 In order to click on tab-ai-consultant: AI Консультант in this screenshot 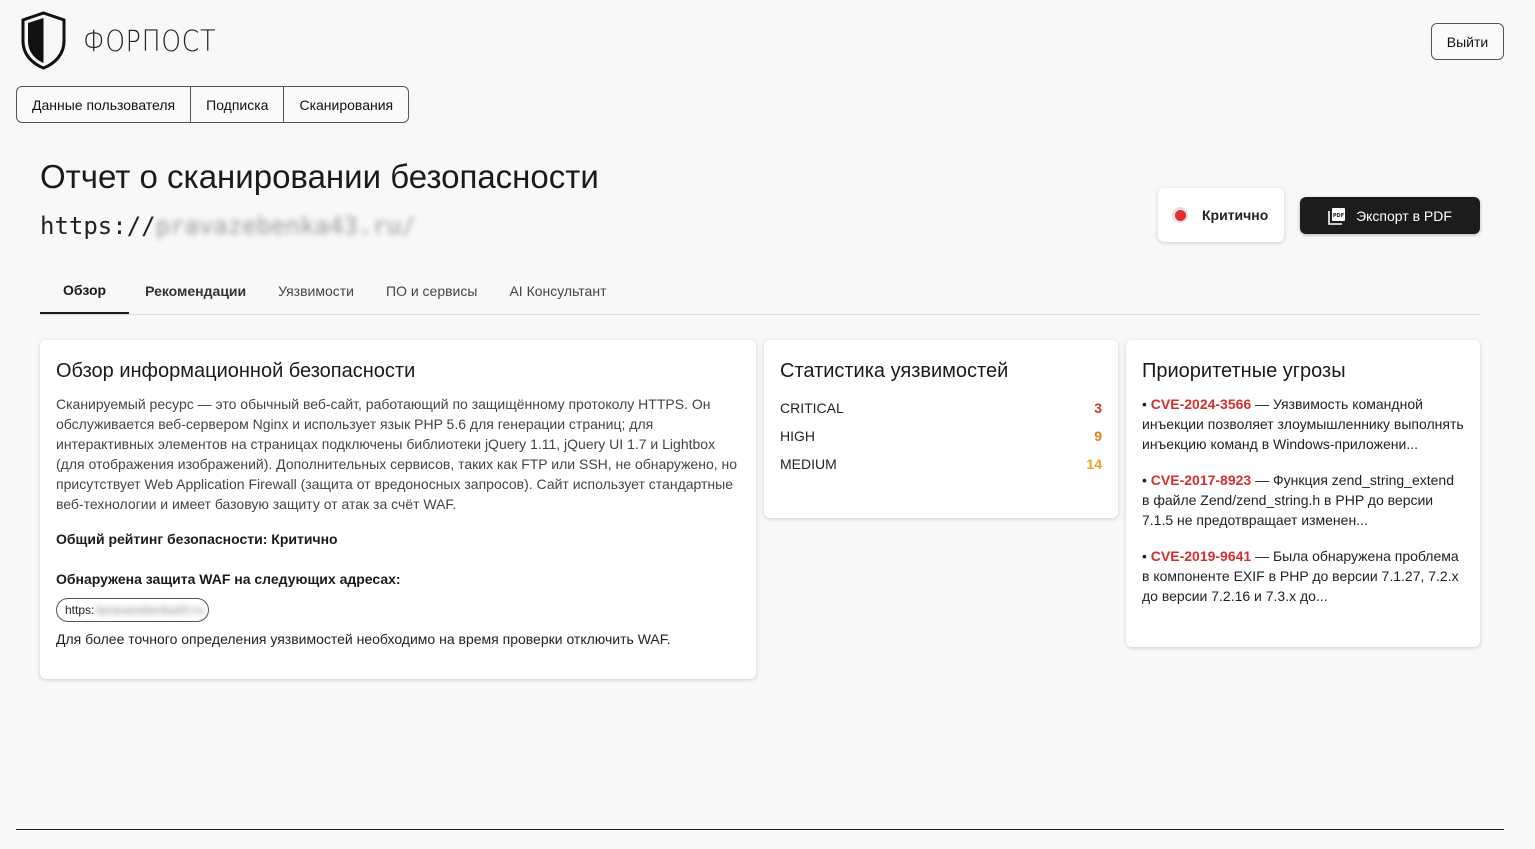, I will do `click(557, 291)`.